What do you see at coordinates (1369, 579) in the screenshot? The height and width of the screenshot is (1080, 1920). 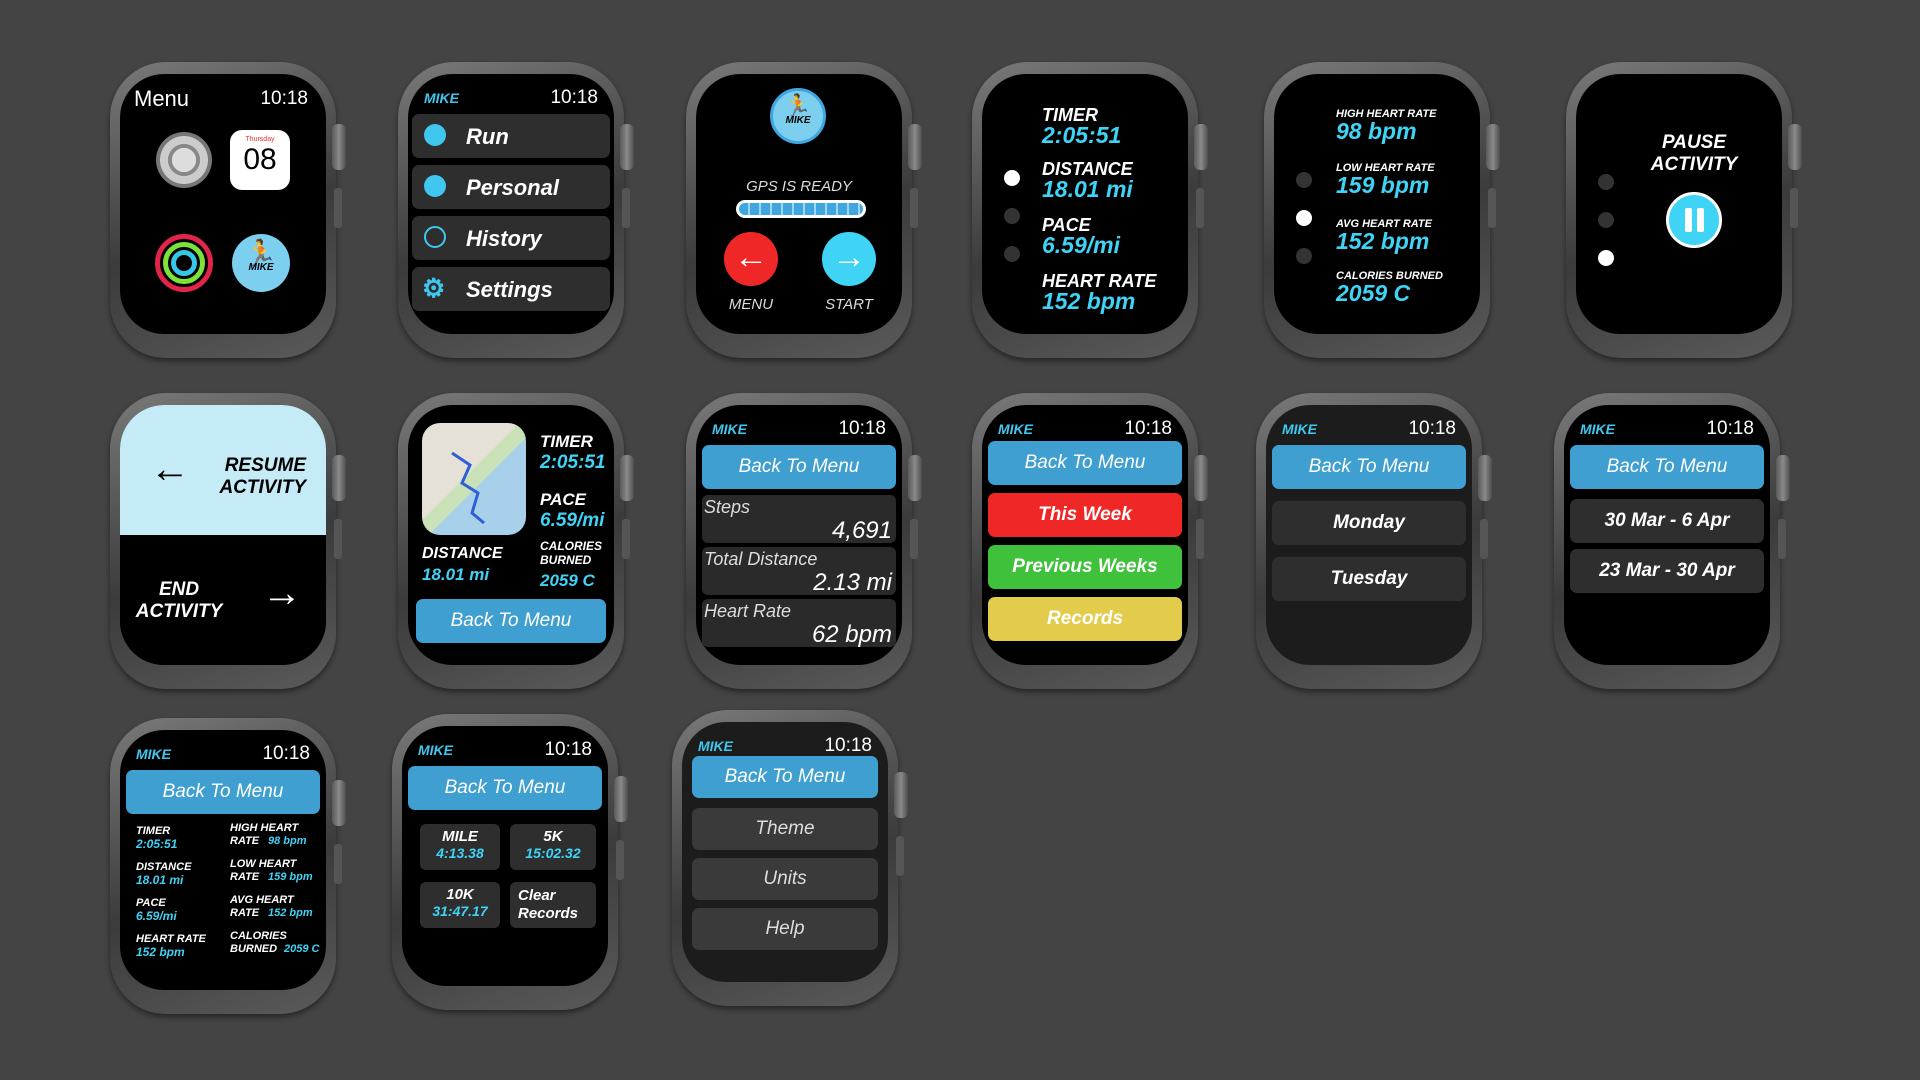 I see `day-tuesday-button: Tuesday` at bounding box center [1369, 579].